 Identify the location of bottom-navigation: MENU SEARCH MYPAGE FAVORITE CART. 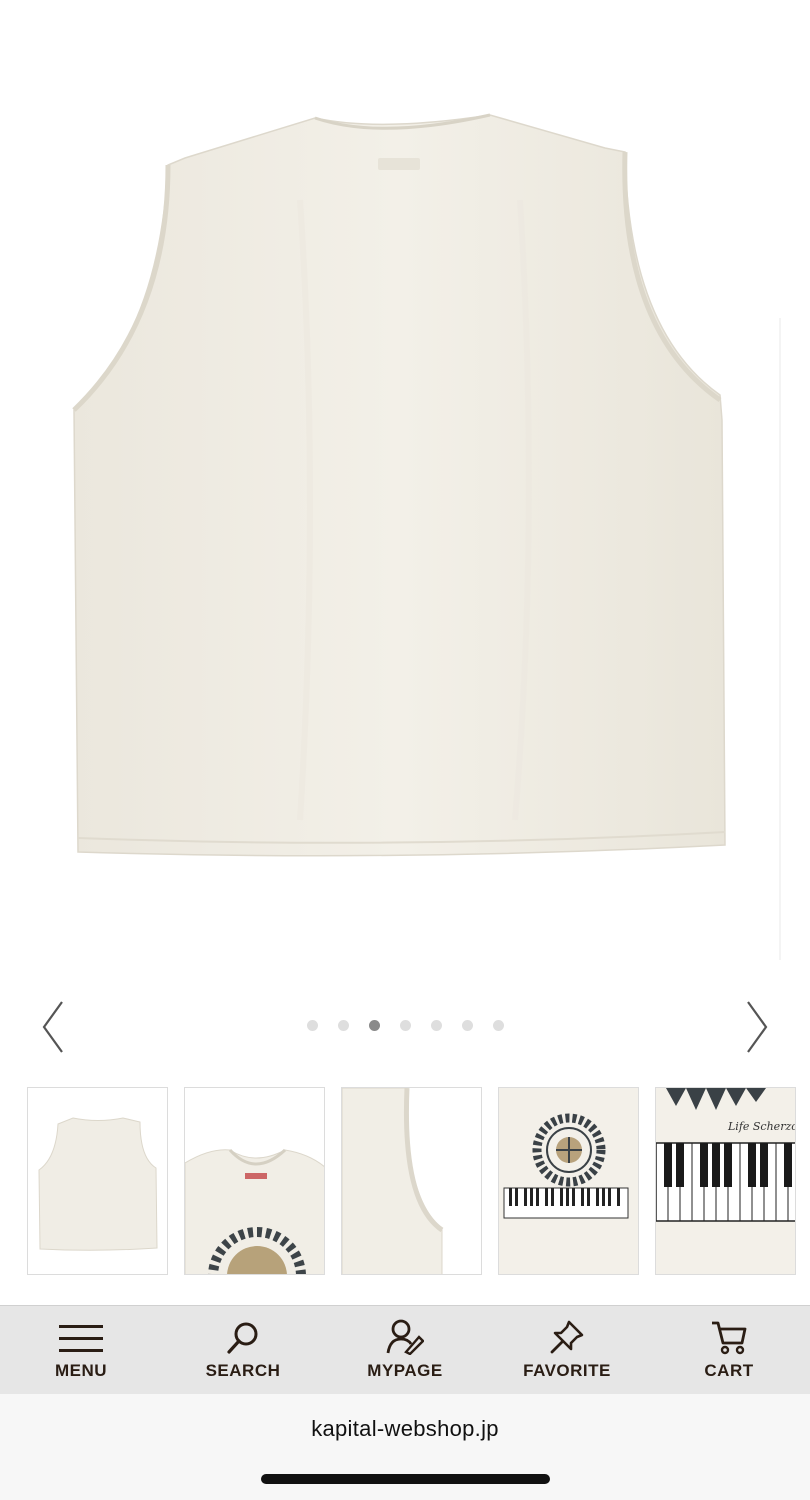
(405, 1349).